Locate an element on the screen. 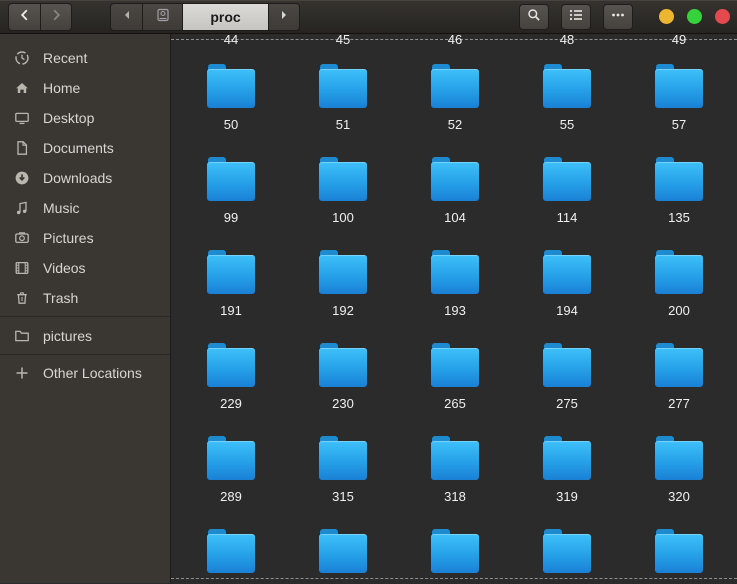 The width and height of the screenshot is (737, 584). sidebar-item-recent: Recent is located at coordinates (85, 58).